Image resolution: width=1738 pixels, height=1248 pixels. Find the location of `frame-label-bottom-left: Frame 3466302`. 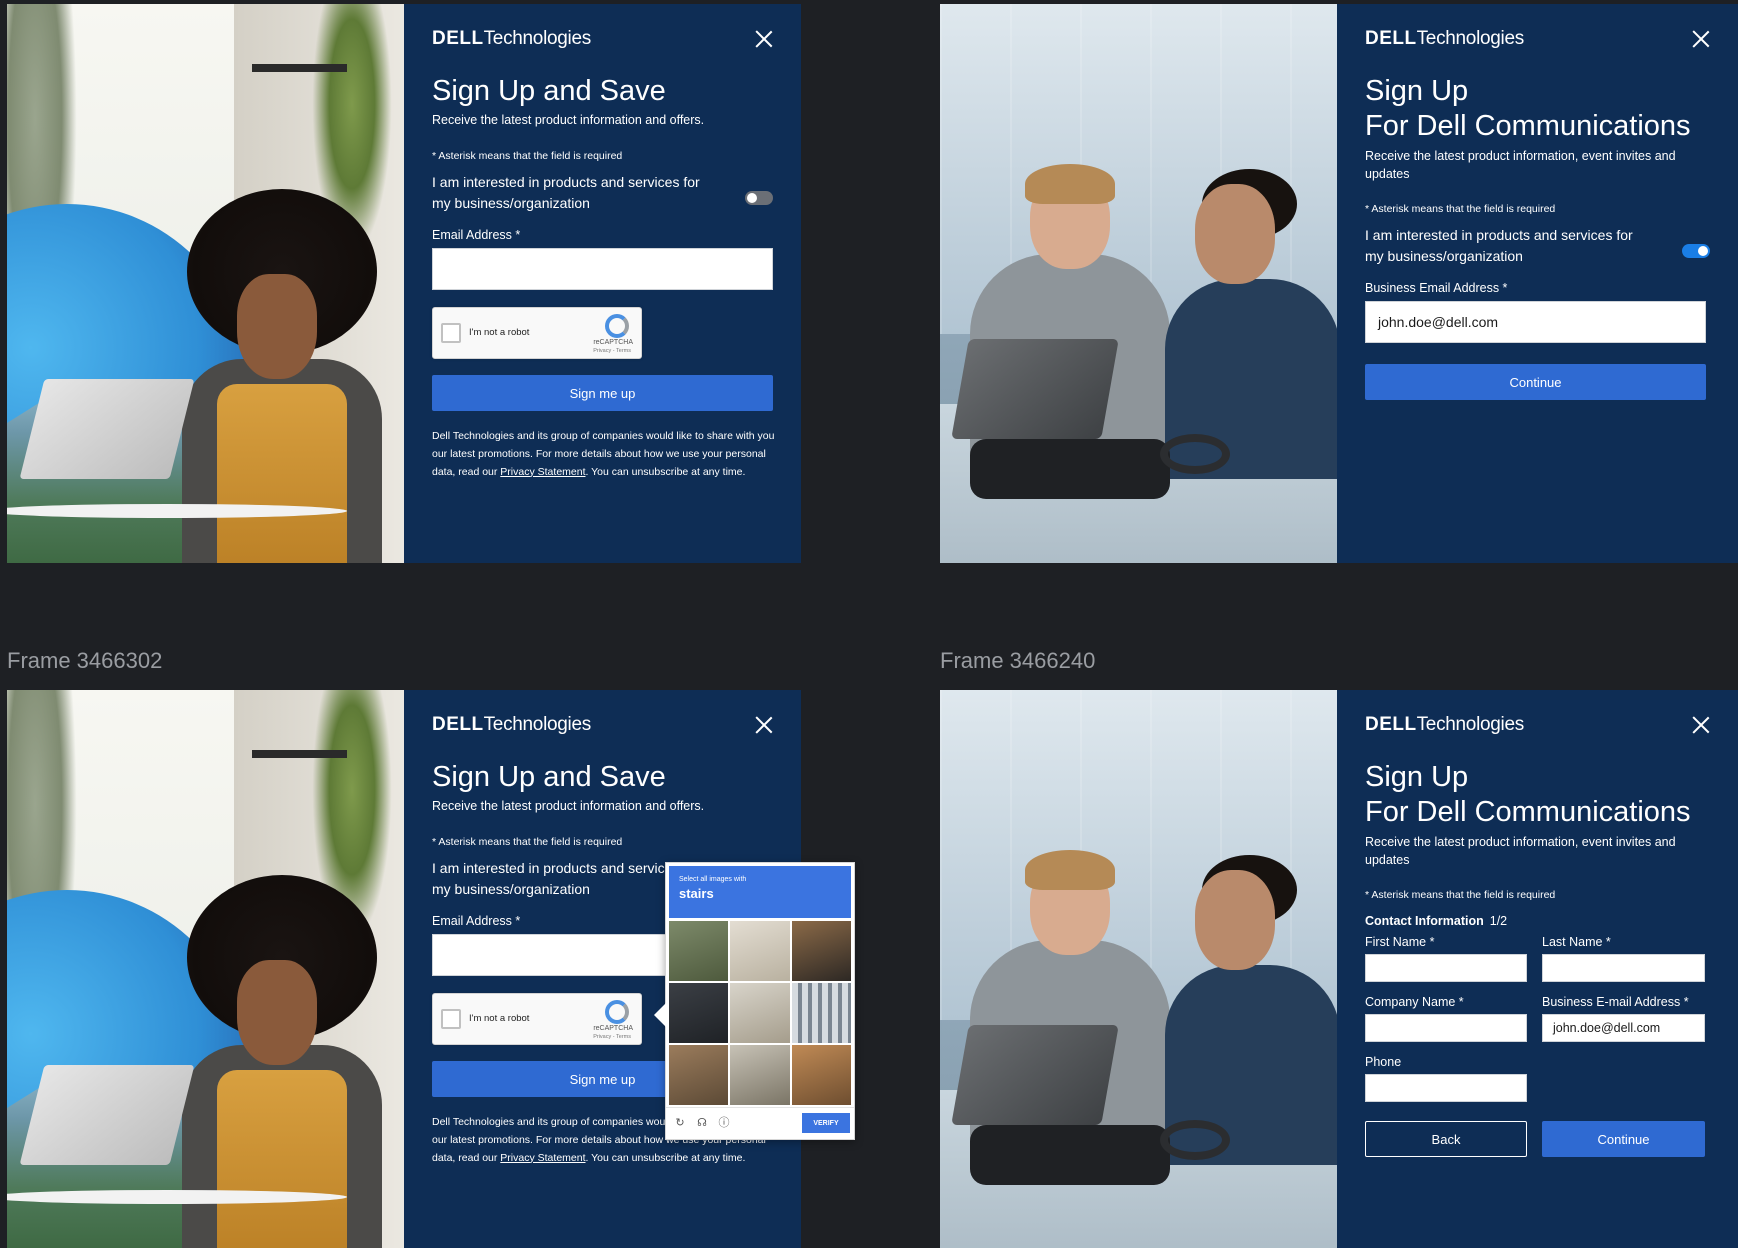

frame-label-bottom-left: Frame 3466302 is located at coordinates (85, 660).